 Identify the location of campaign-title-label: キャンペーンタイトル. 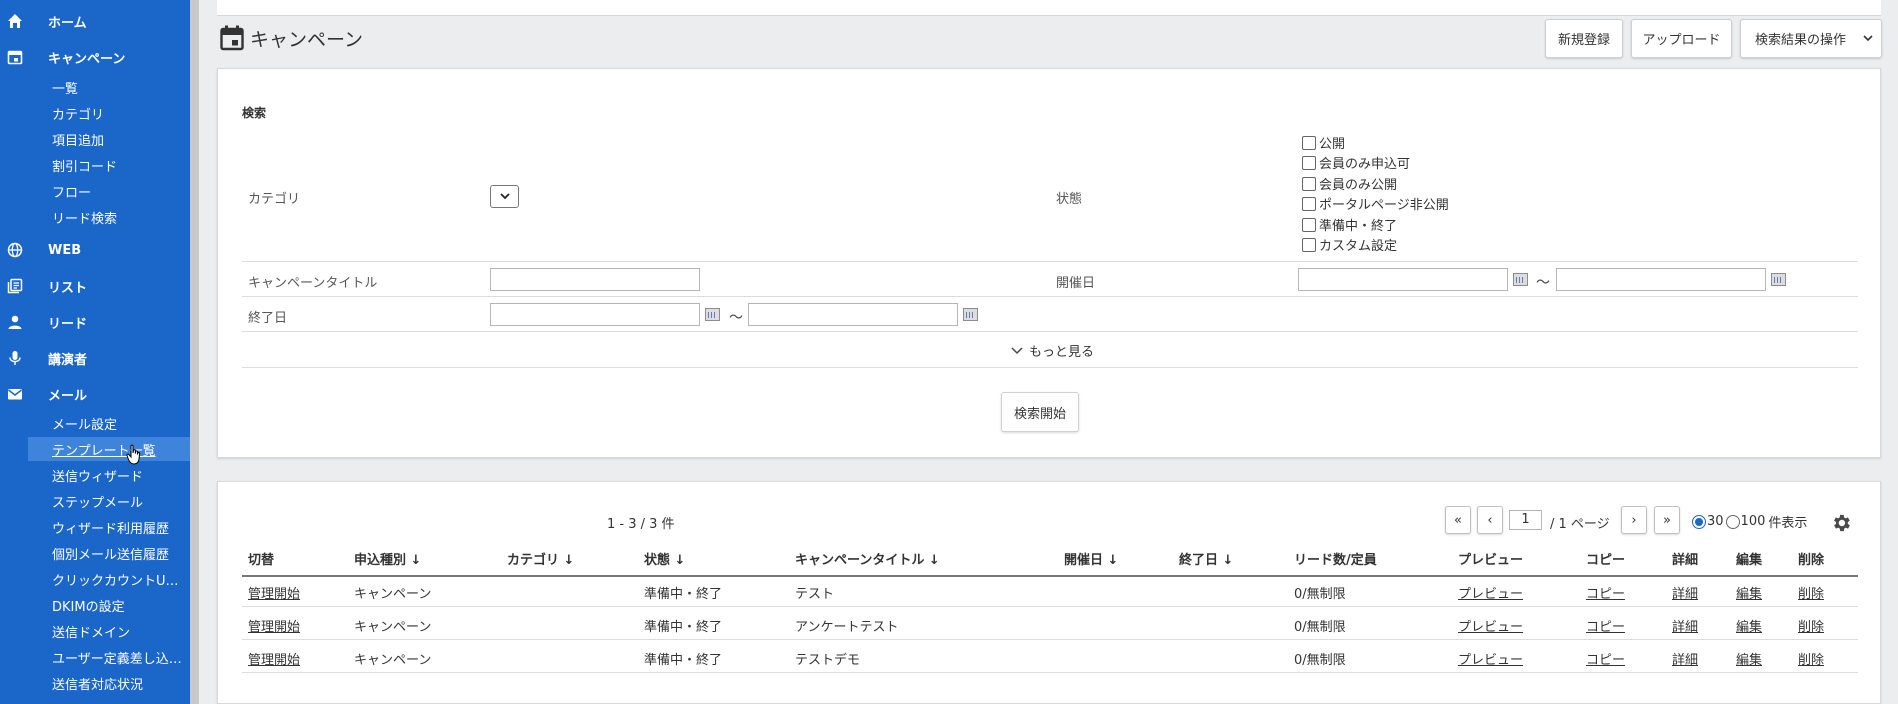
(313, 283).